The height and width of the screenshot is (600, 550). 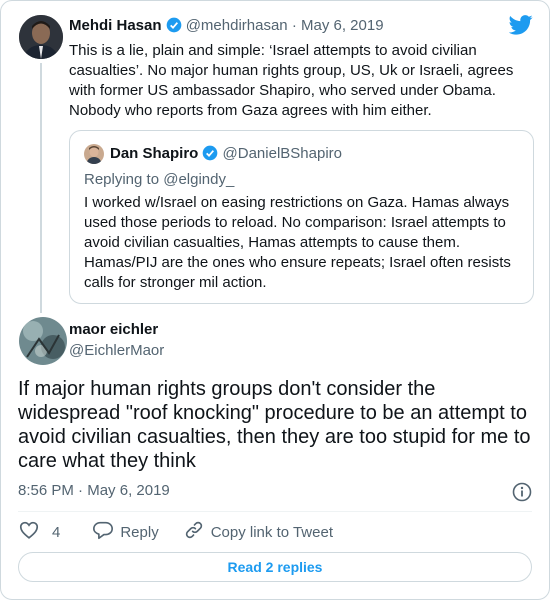 What do you see at coordinates (159, 179) in the screenshot?
I see `replying-to-label: Replying to @elgindy_` at bounding box center [159, 179].